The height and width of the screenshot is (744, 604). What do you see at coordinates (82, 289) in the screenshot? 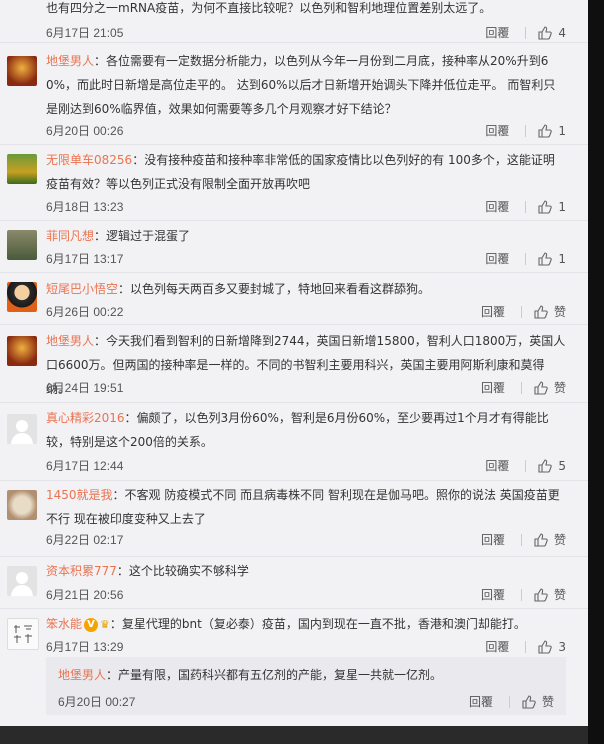
I see `username-link: 短尾巴小悟空` at bounding box center [82, 289].